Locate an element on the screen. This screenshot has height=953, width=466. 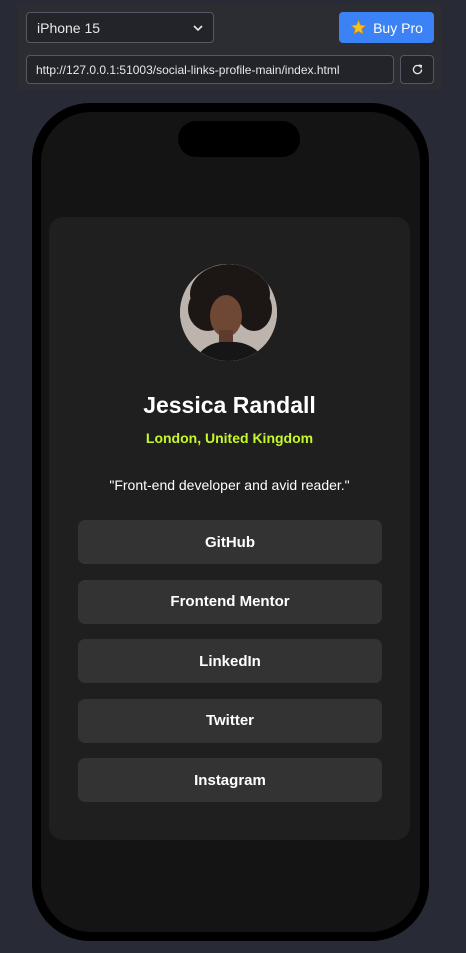
device-select-value: iPhone 15 is located at coordinates (69, 27).